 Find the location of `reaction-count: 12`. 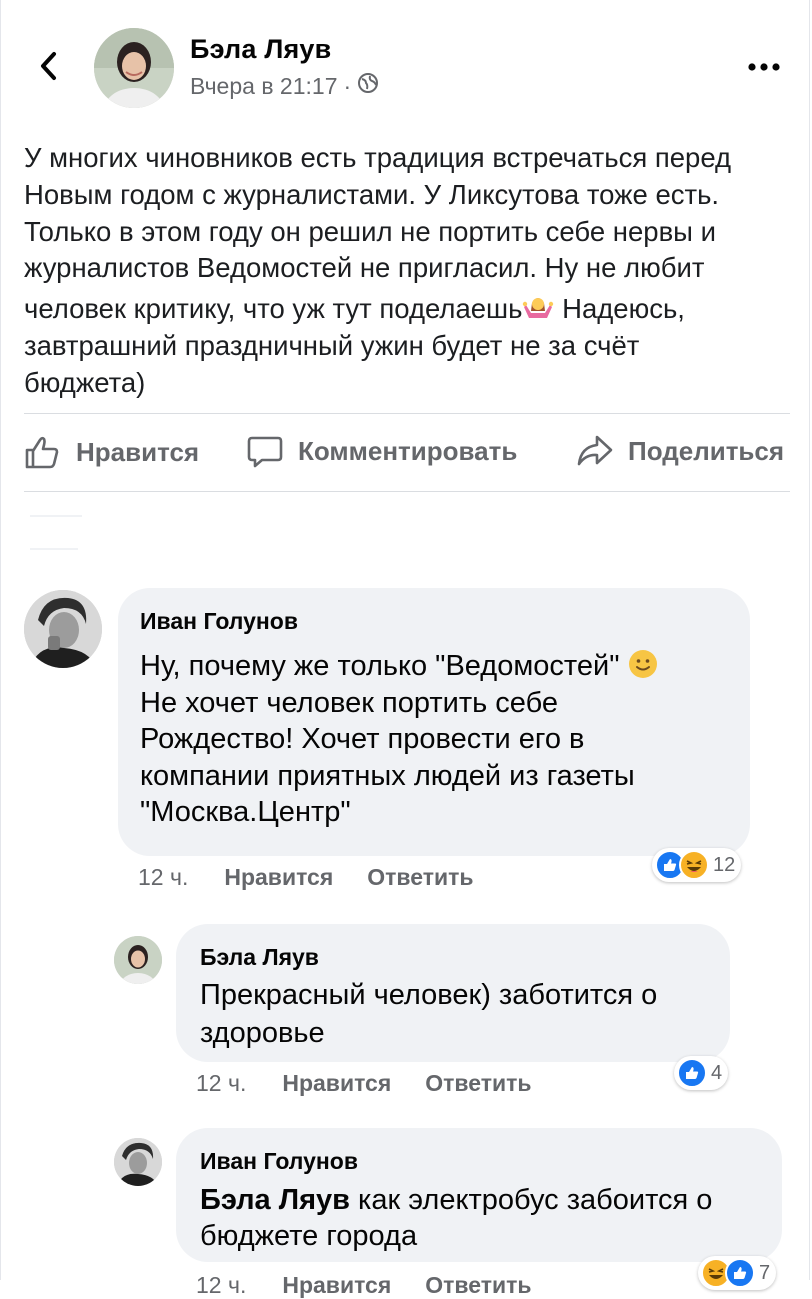

reaction-count: 12 is located at coordinates (724, 864).